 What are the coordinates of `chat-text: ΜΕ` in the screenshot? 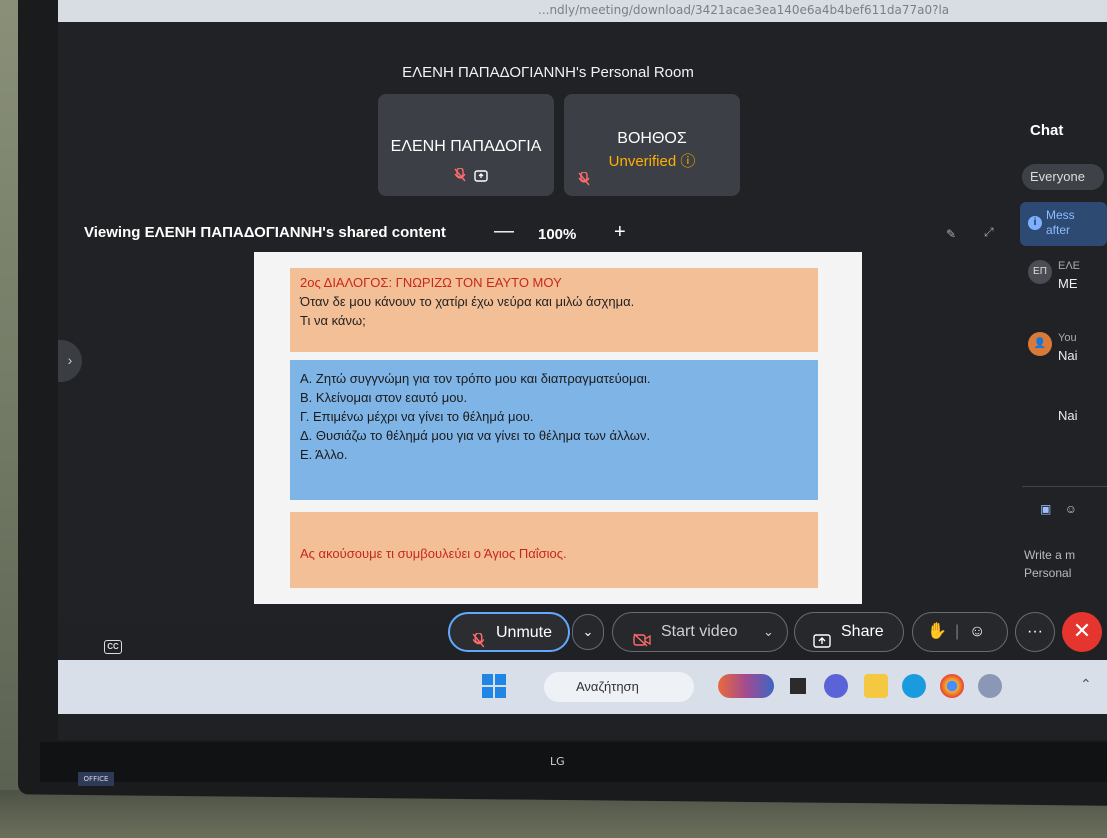 It's located at (1068, 283).